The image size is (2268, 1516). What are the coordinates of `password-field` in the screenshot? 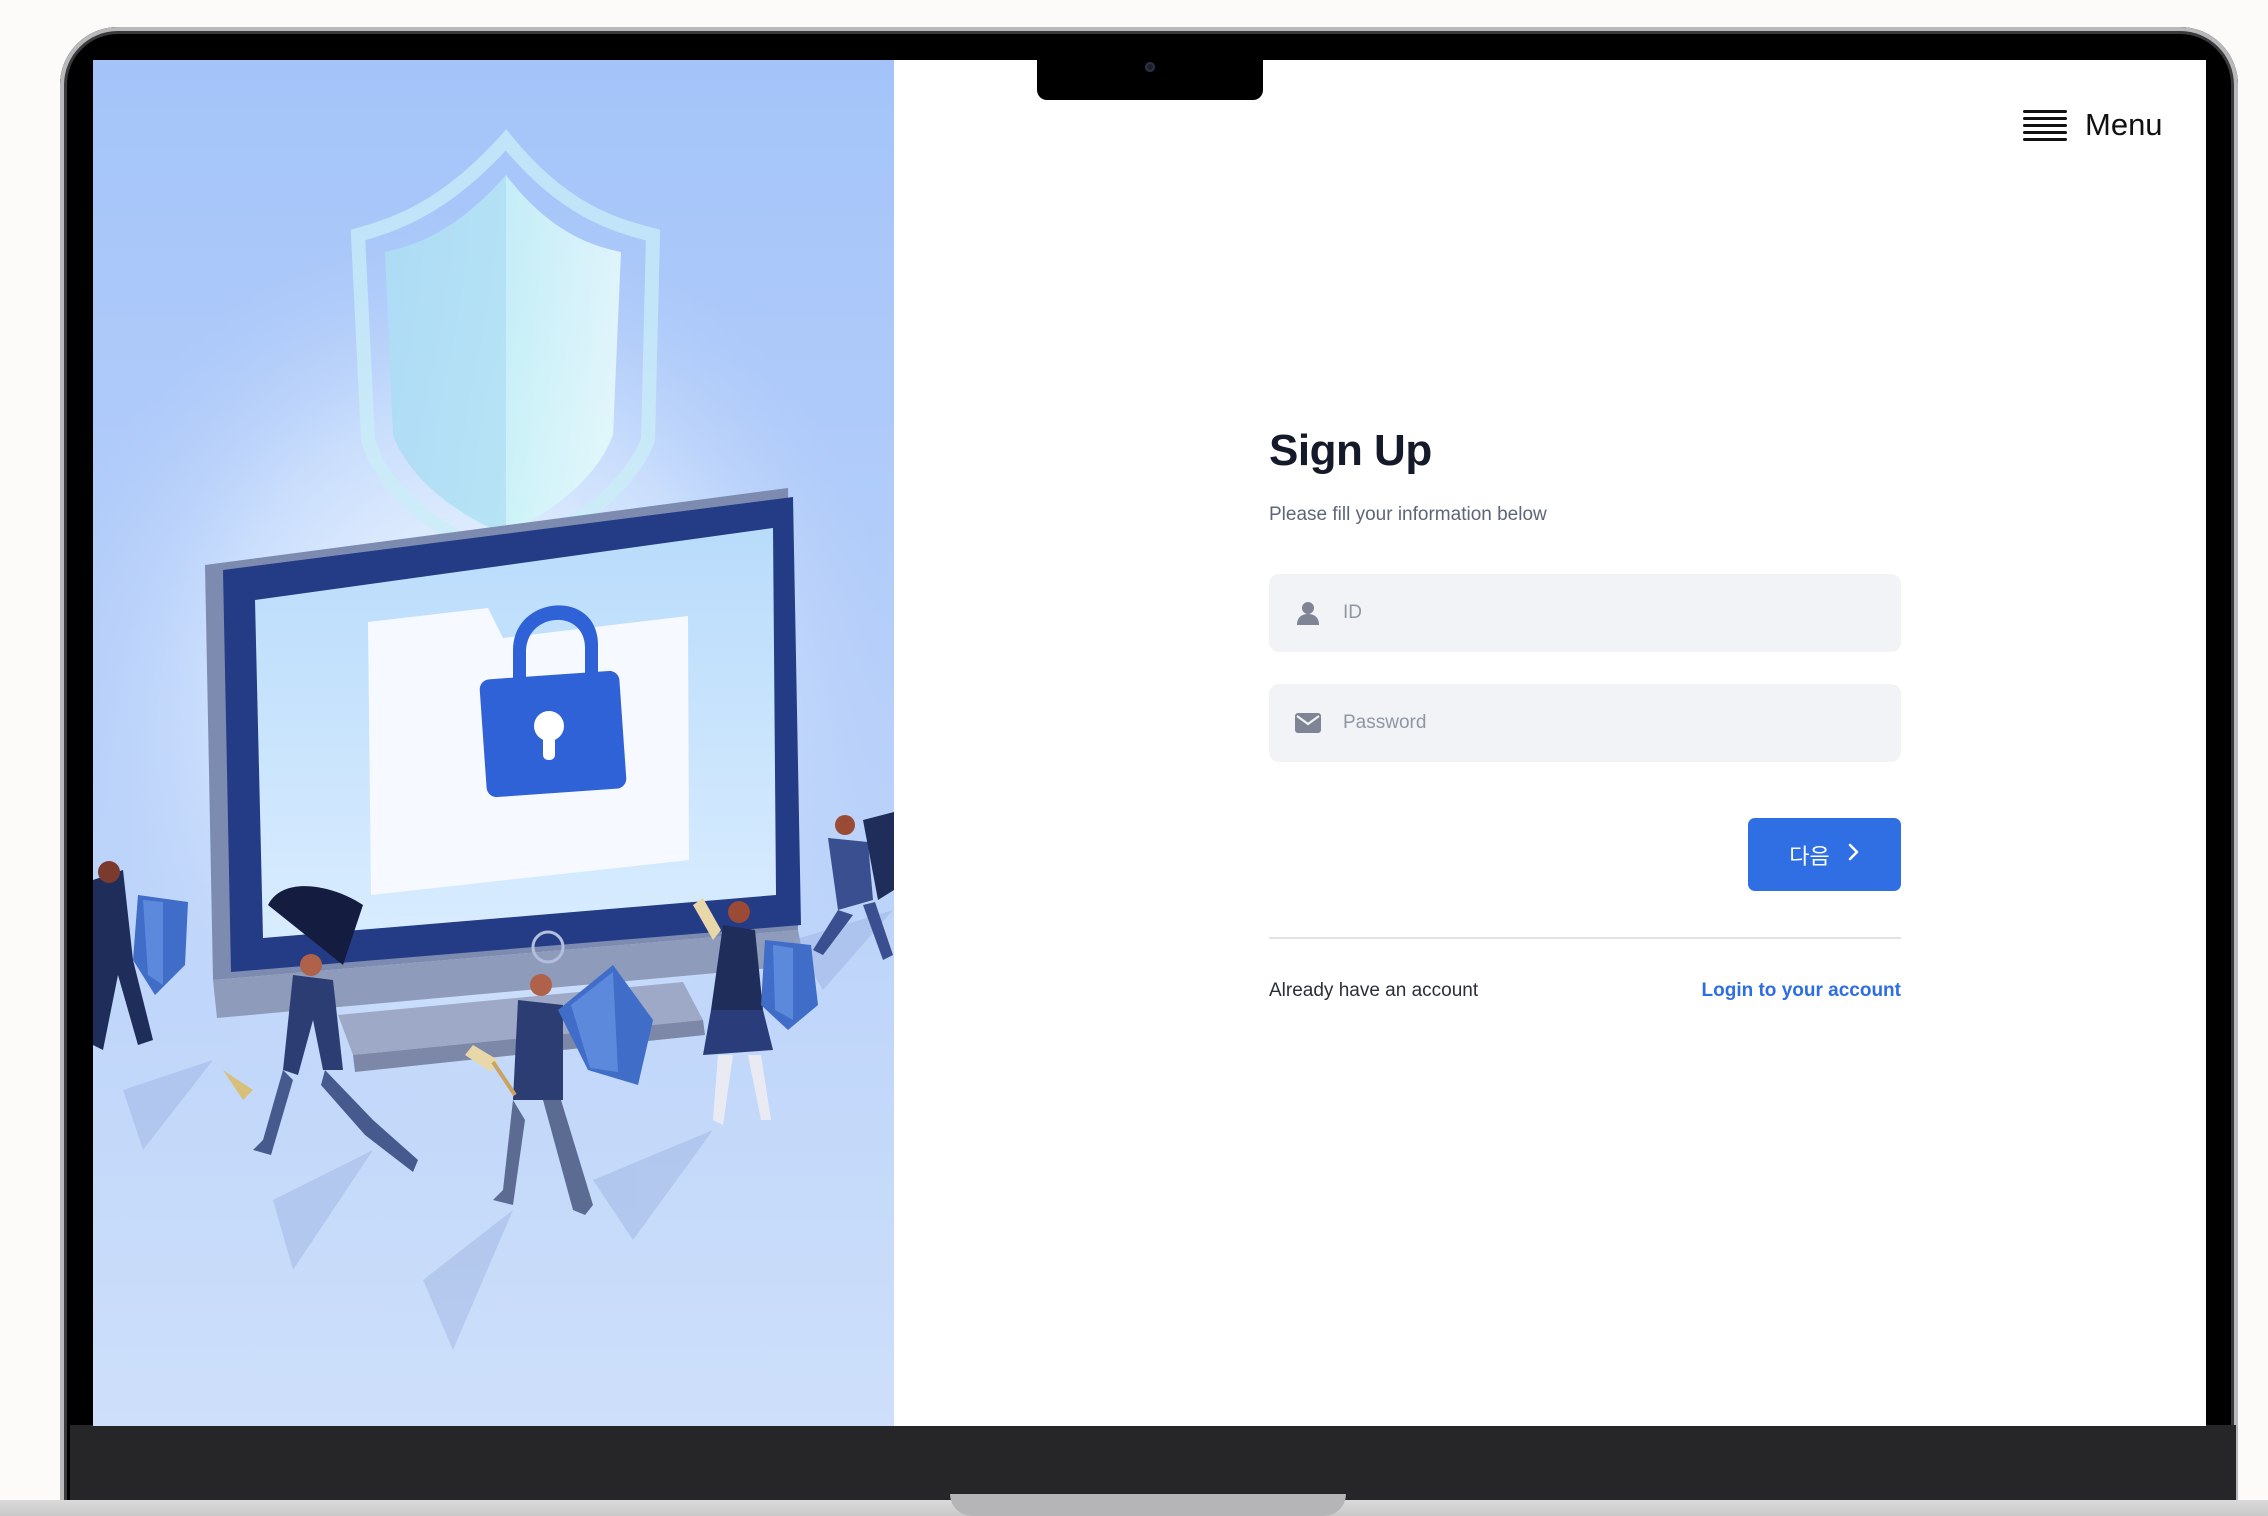 It's located at (1585, 723).